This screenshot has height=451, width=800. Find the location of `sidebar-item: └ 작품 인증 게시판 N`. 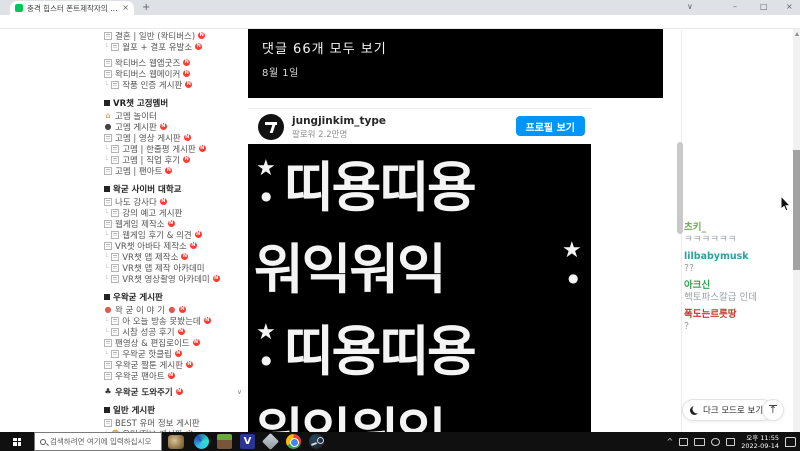

sidebar-item: └ 작품 인증 게시판 N is located at coordinates (175, 85).